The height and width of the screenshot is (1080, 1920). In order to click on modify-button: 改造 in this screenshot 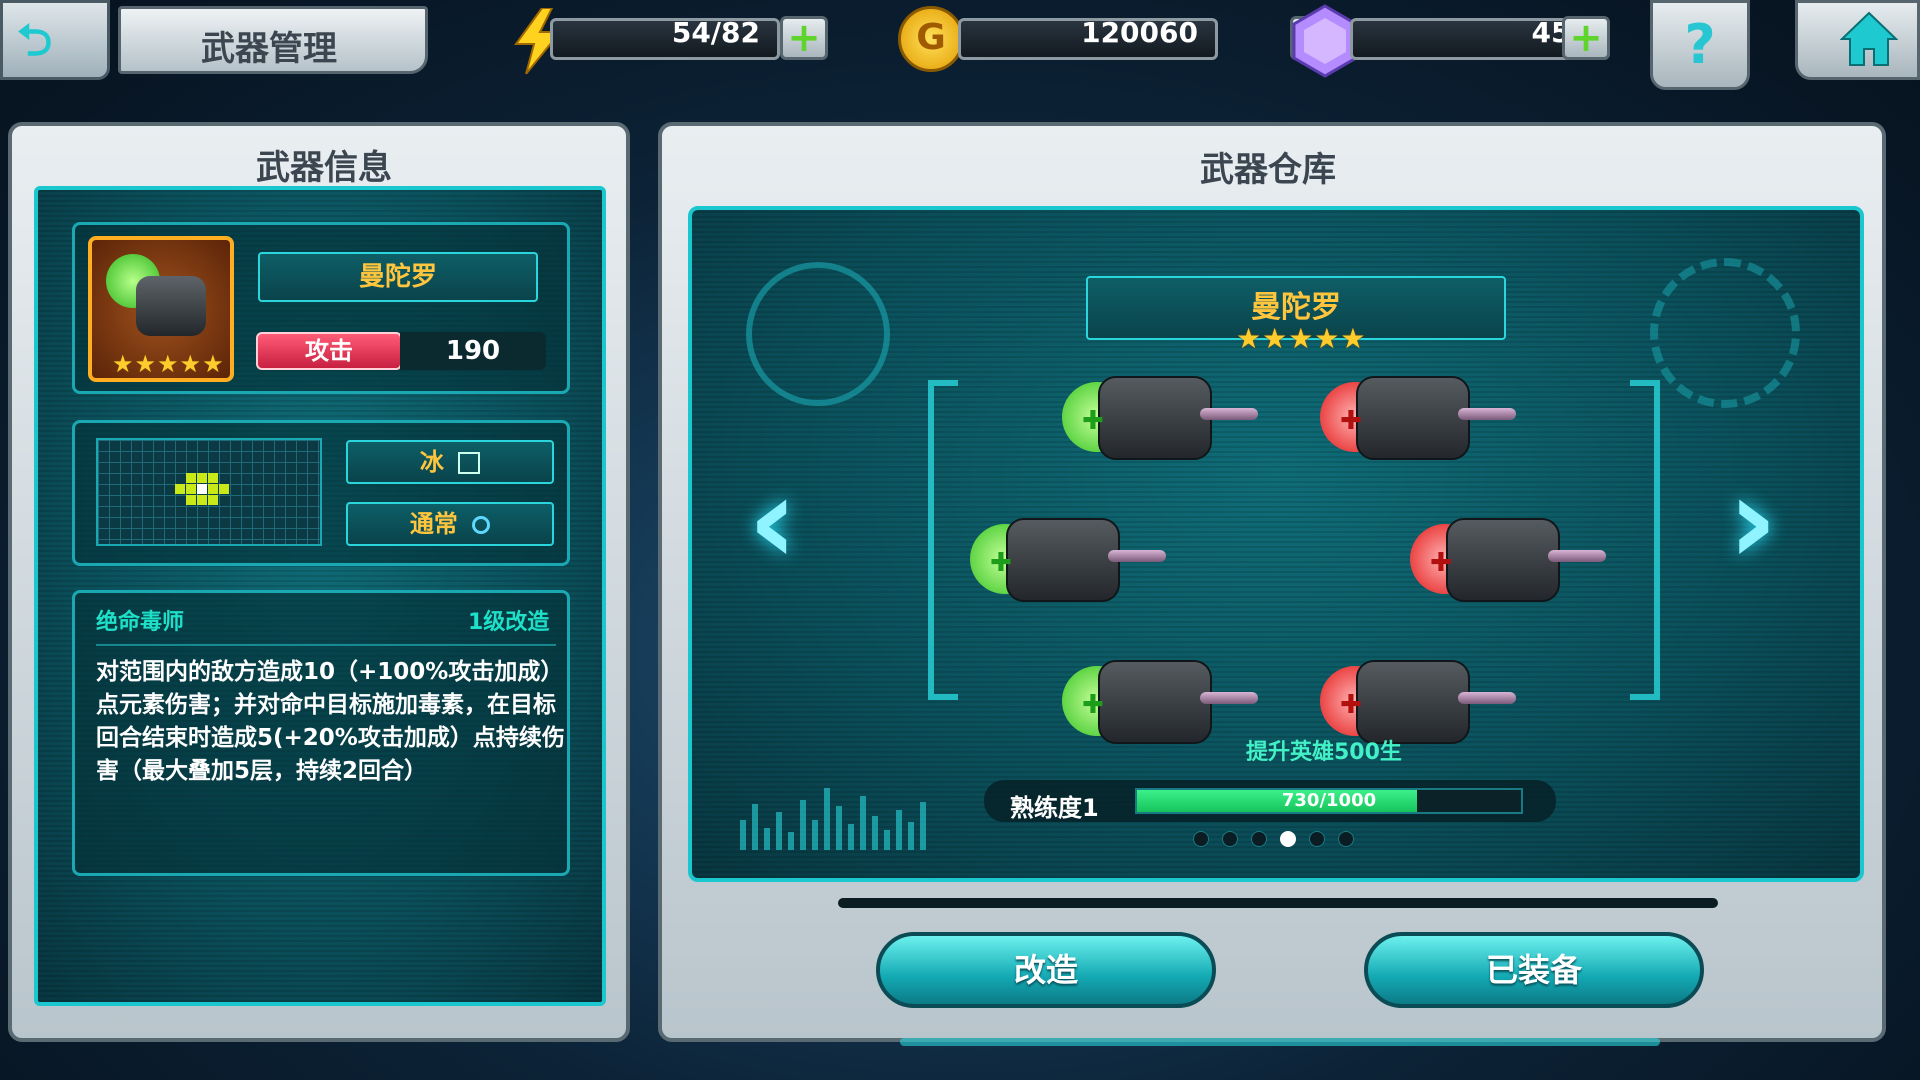, I will do `click(1046, 970)`.